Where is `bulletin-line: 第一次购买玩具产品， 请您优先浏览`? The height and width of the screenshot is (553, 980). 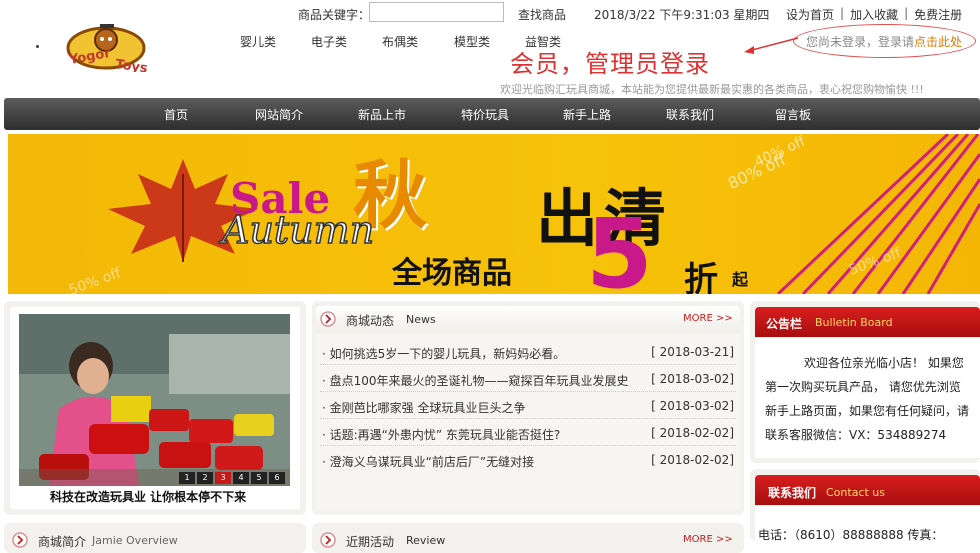 bulletin-line: 第一次购买玩具产品， 请您优先浏览 is located at coordinates (863, 387).